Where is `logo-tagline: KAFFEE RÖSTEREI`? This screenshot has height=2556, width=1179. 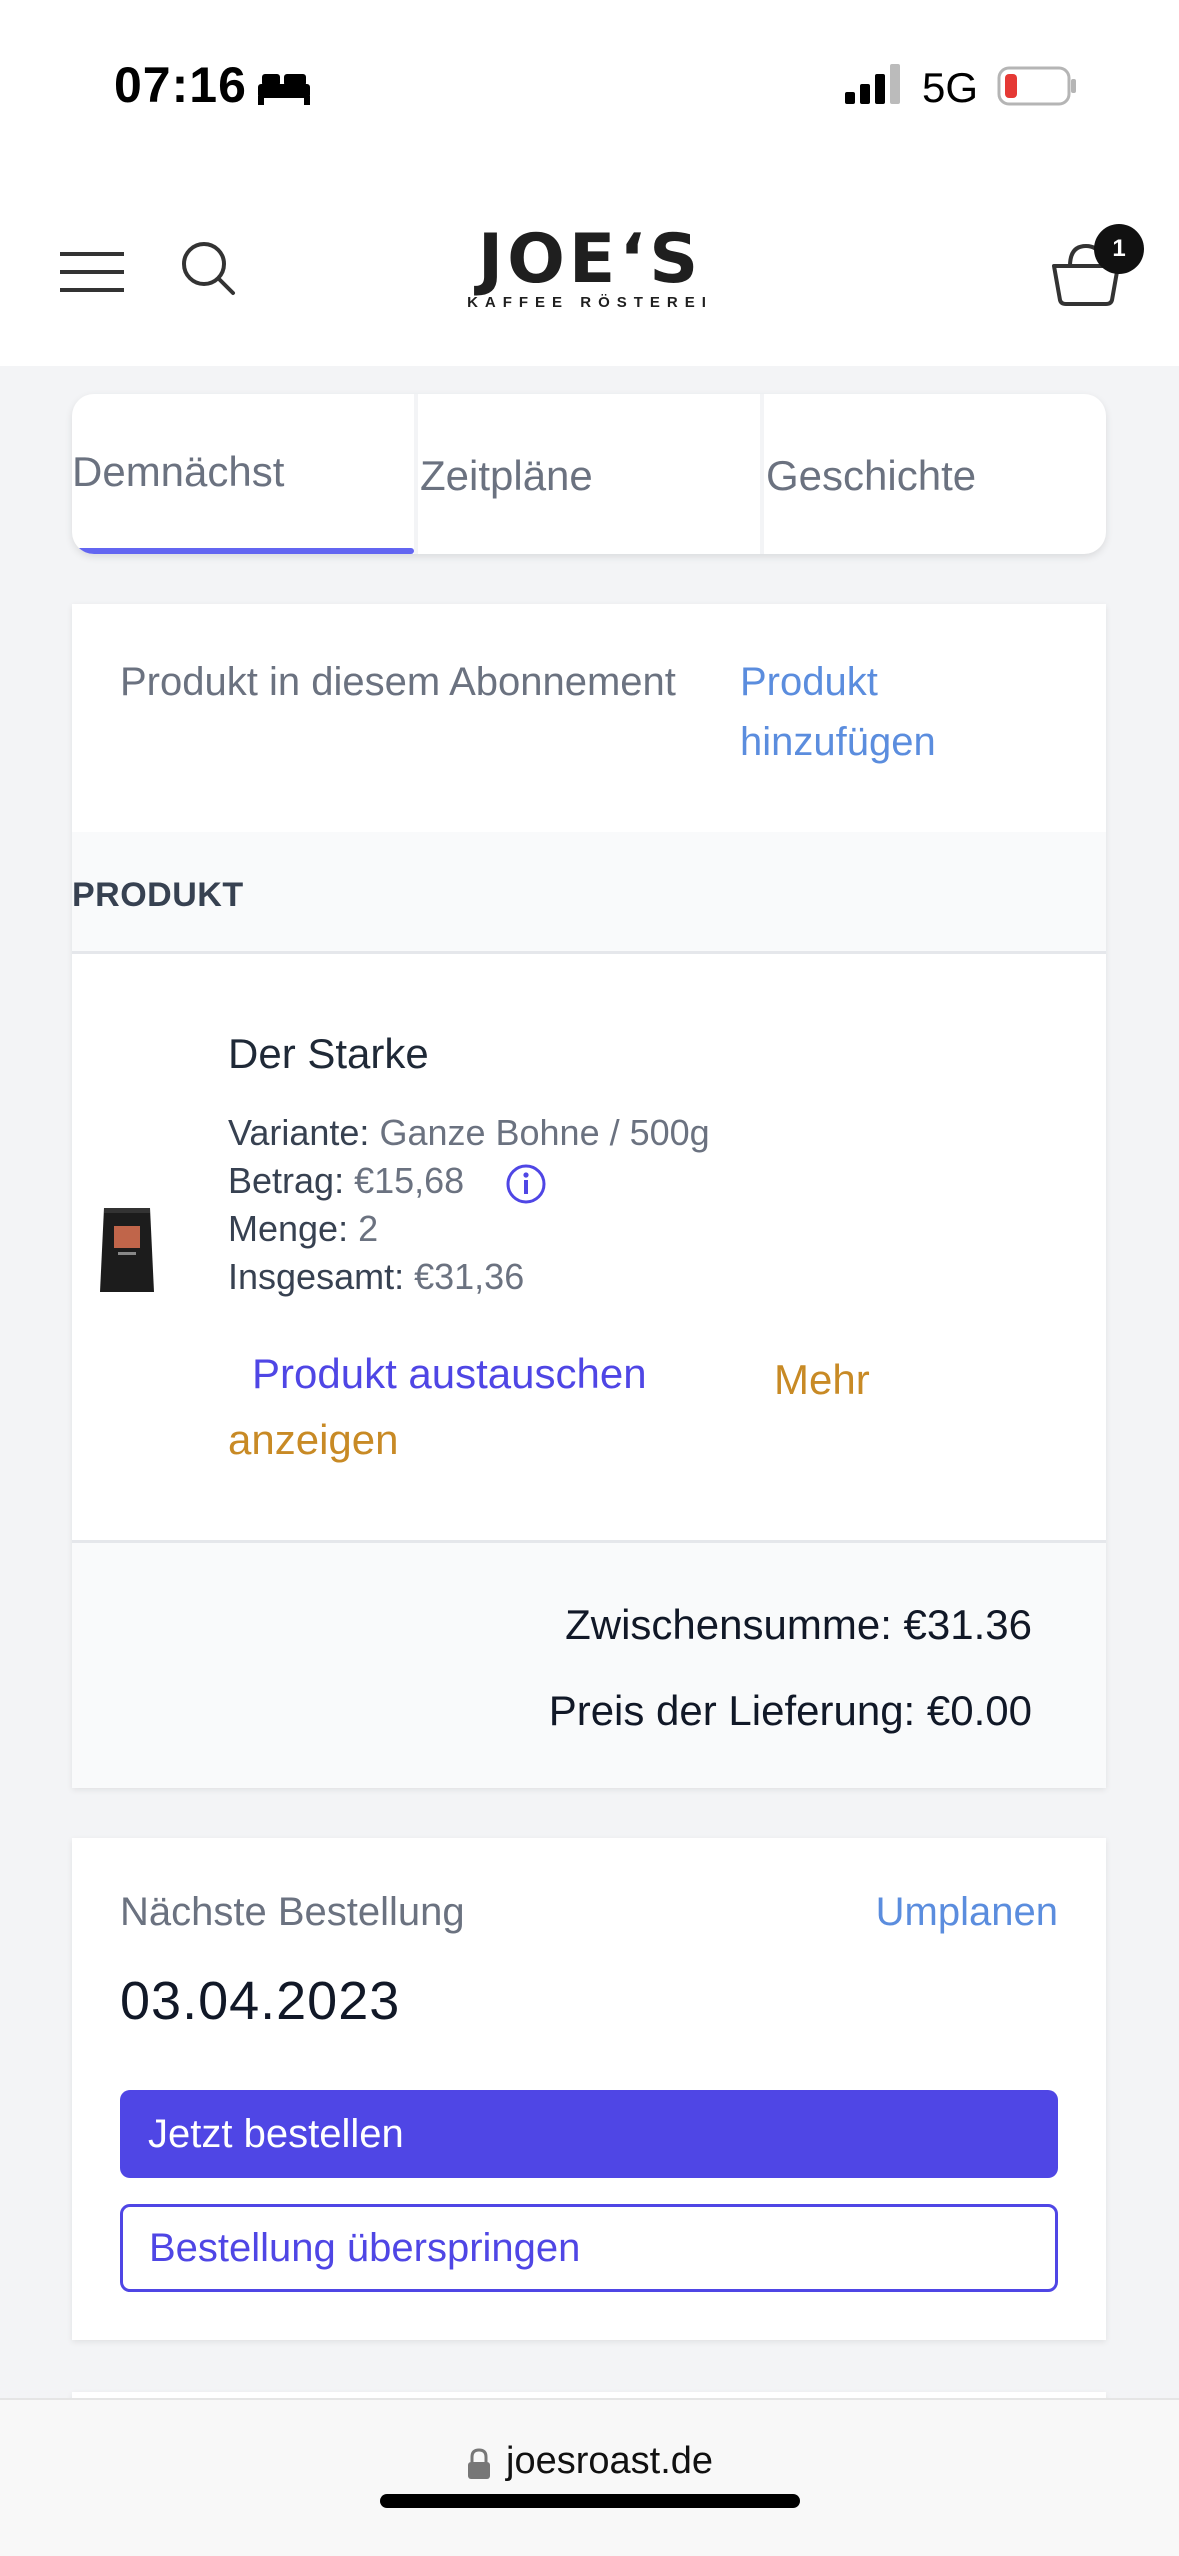 logo-tagline: KAFFEE RÖSTEREI is located at coordinates (590, 302).